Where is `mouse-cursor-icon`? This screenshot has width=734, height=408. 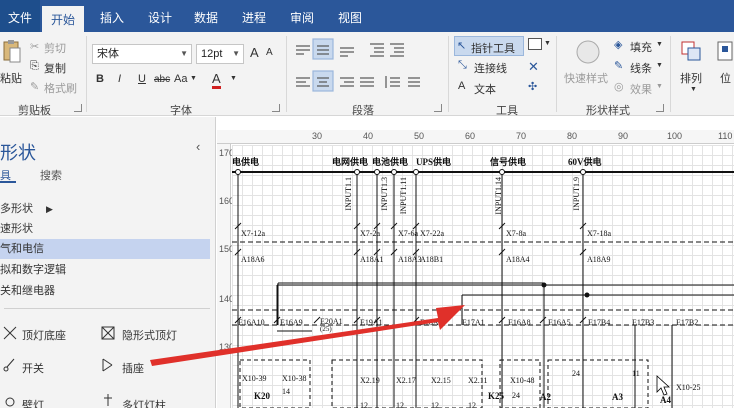
mouse-cursor-icon is located at coordinates (663, 385).